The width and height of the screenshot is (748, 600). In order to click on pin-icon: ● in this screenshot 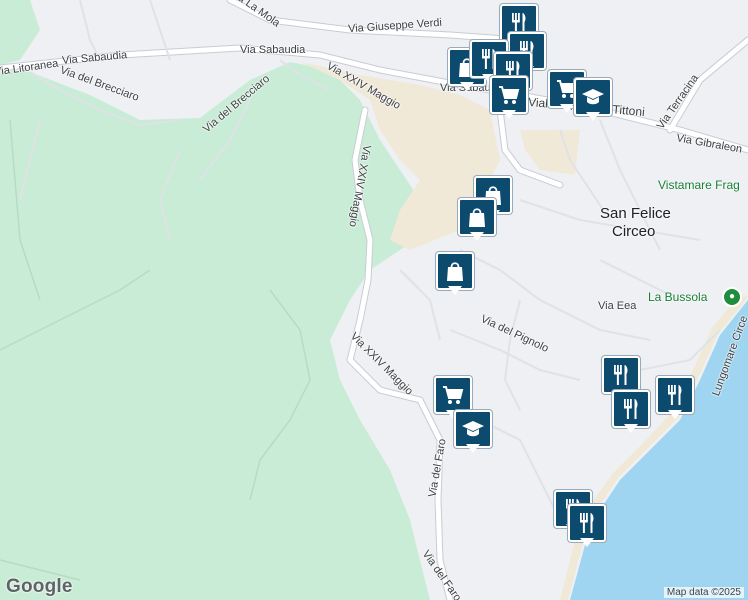, I will do `click(732, 297)`.